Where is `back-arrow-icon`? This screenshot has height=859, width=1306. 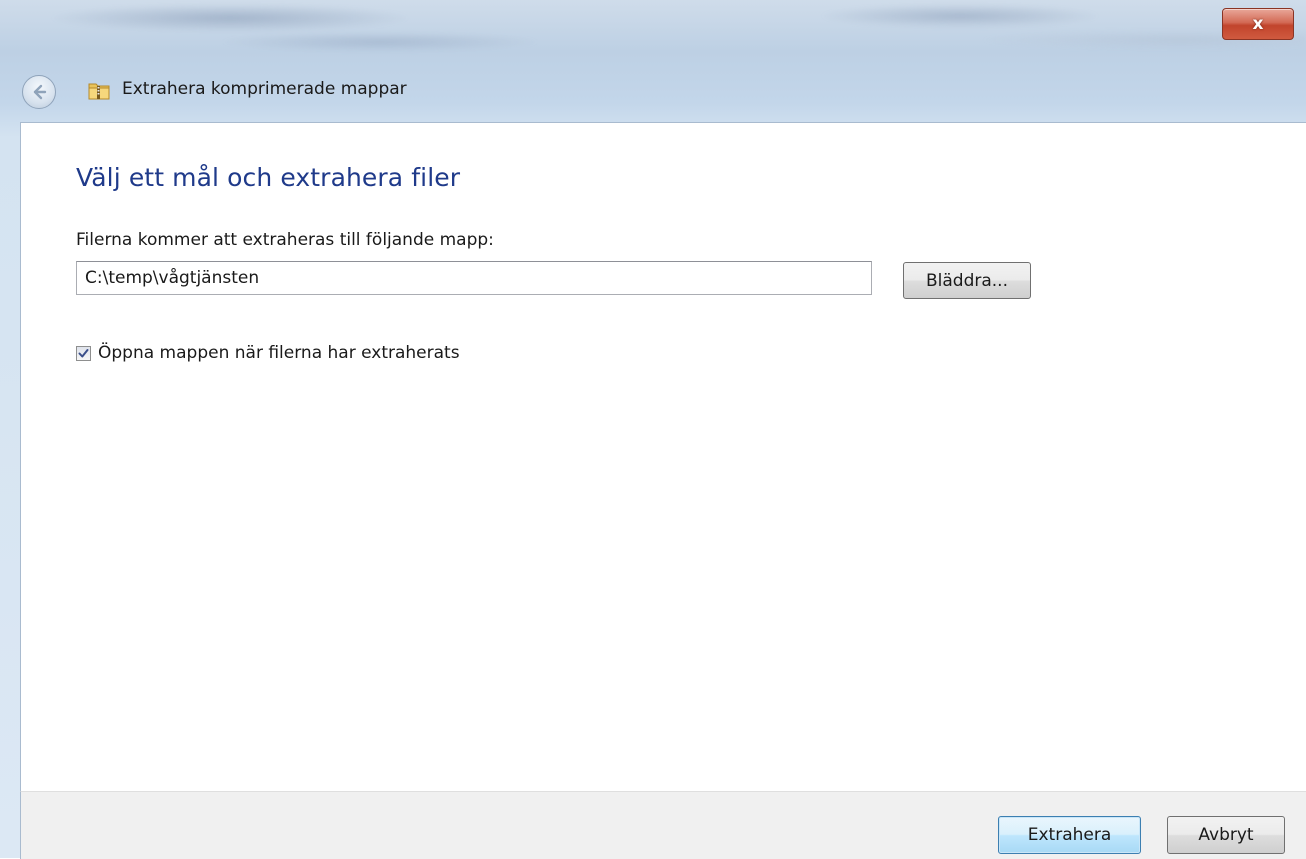
back-arrow-icon is located at coordinates (40, 92).